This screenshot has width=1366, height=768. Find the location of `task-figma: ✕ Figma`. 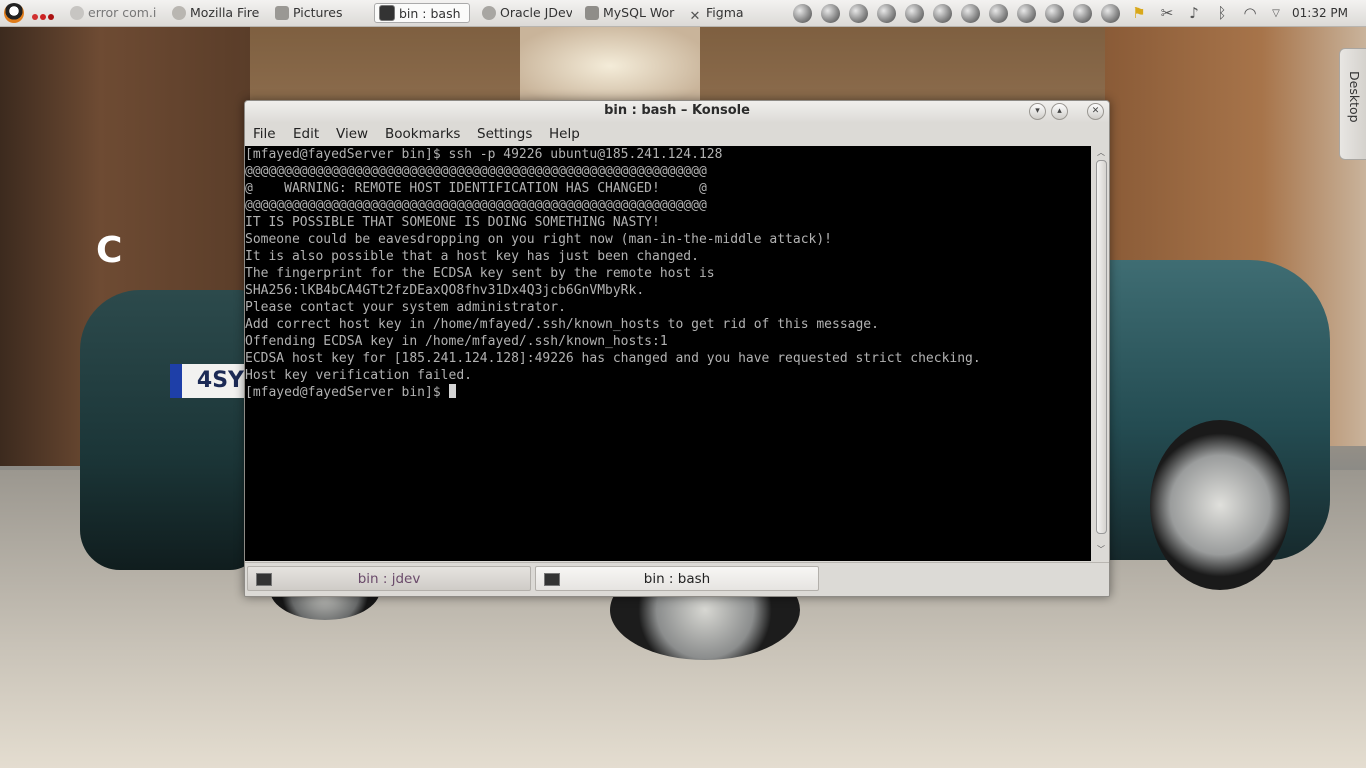

task-figma: ✕ Figma is located at coordinates (723, 13).